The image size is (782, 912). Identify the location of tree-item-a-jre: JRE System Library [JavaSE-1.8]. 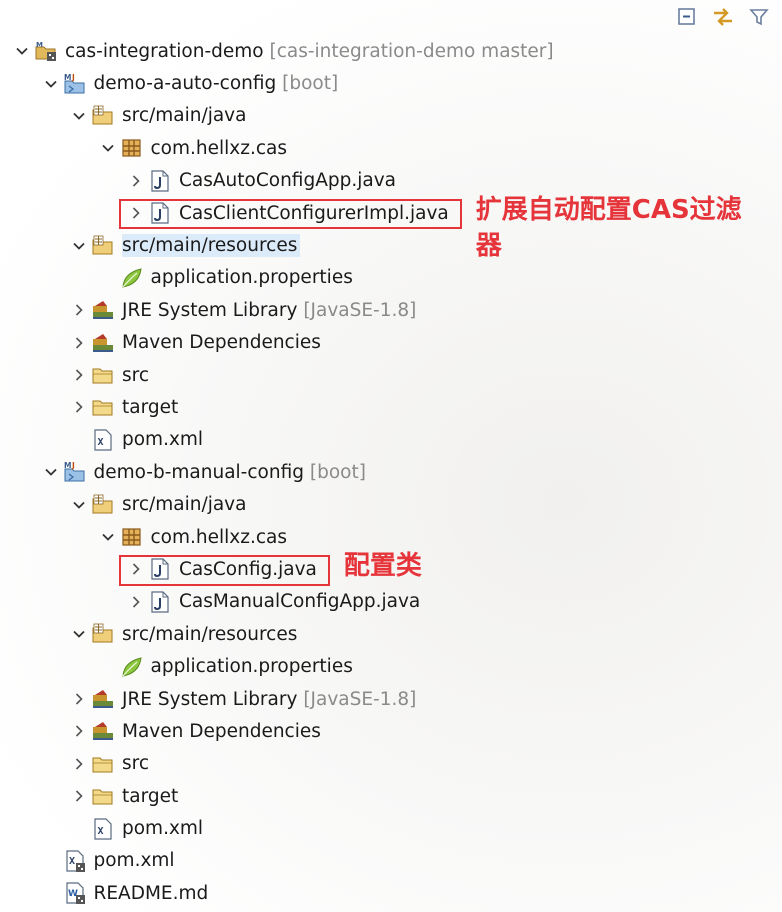
(391, 310).